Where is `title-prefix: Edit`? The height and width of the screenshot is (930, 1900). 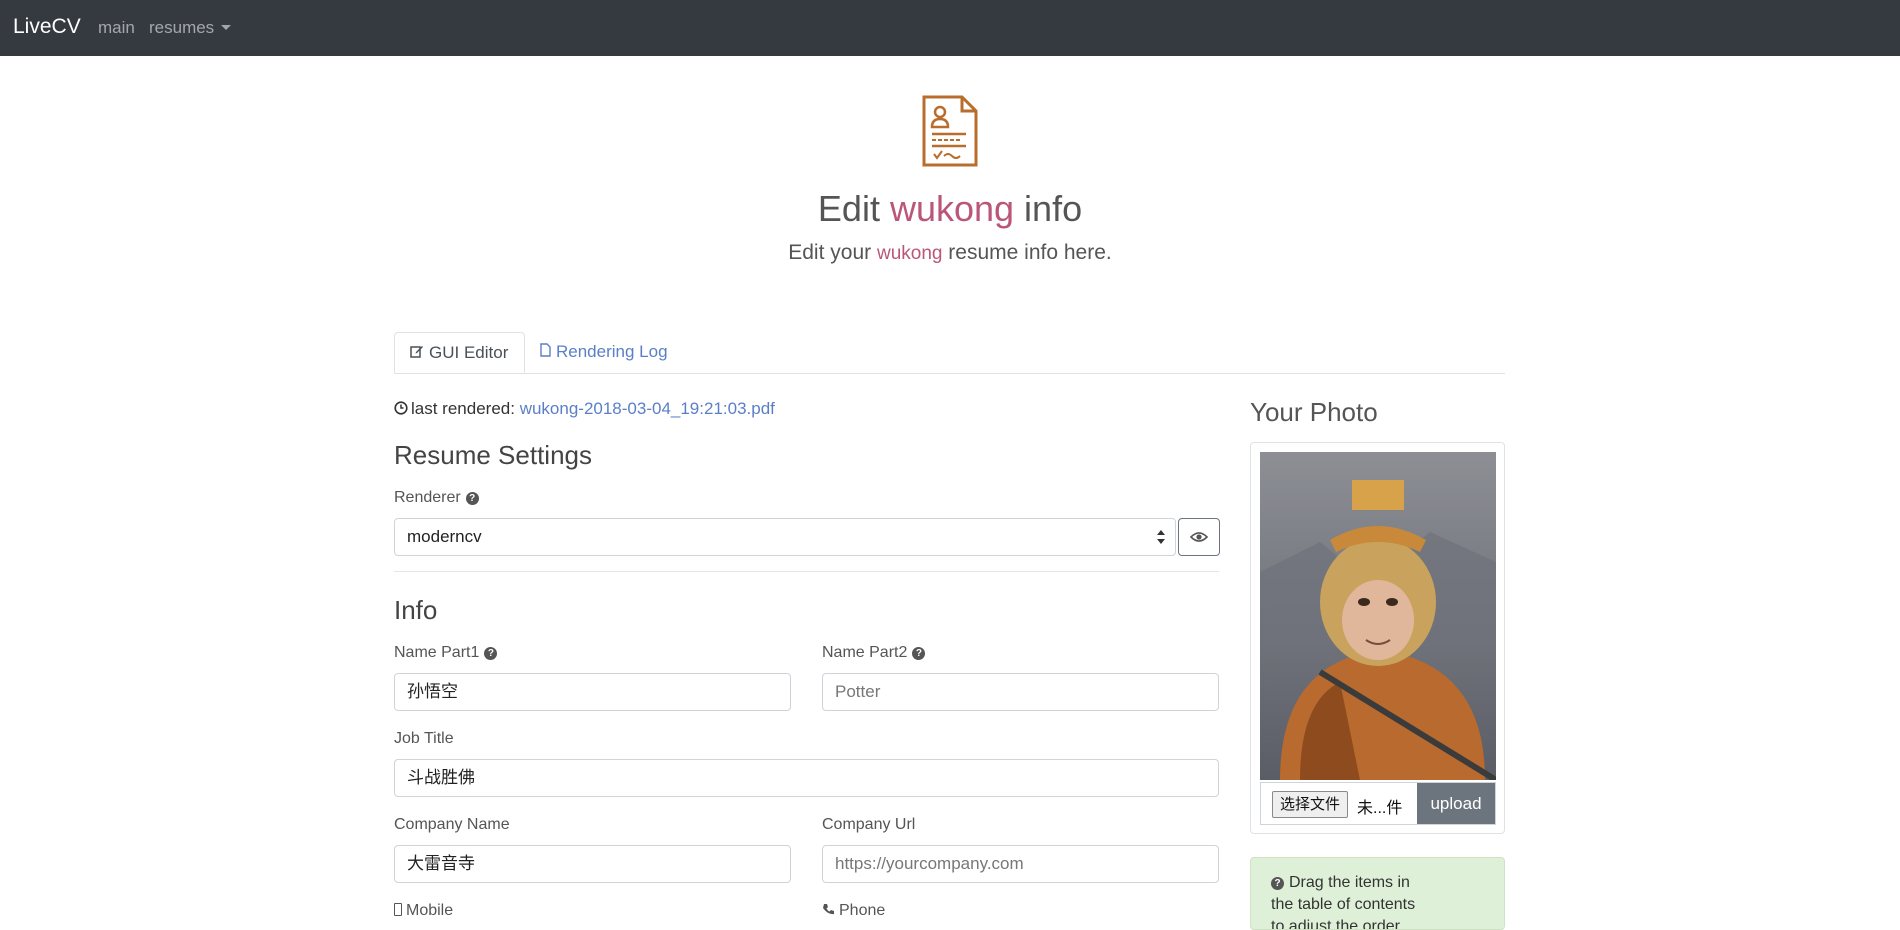
title-prefix: Edit is located at coordinates (853, 208).